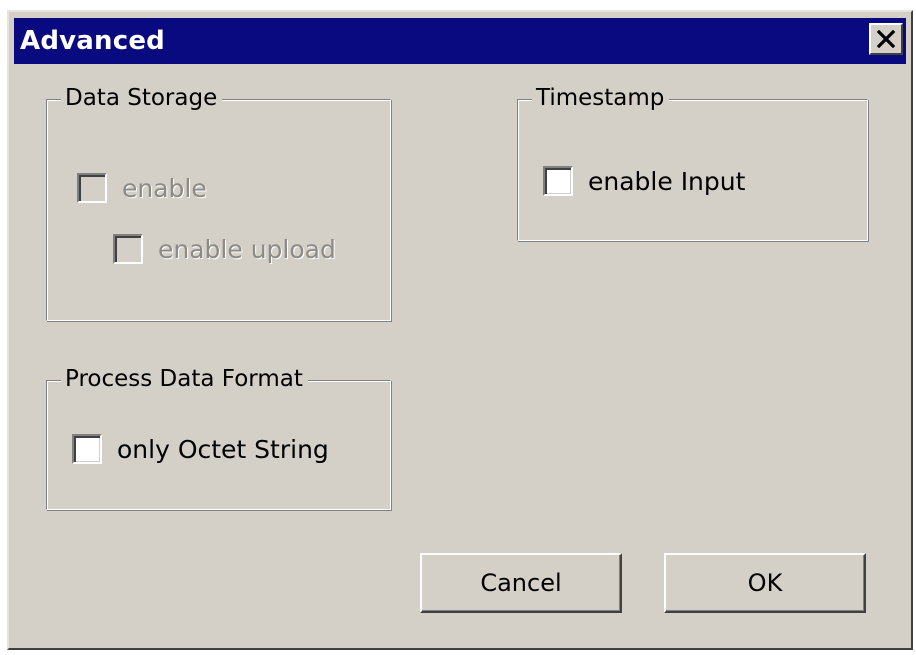 This screenshot has width=916, height=655. Describe the element at coordinates (223, 449) in the screenshot. I see `only-octet-string-label: only Octet String` at that location.